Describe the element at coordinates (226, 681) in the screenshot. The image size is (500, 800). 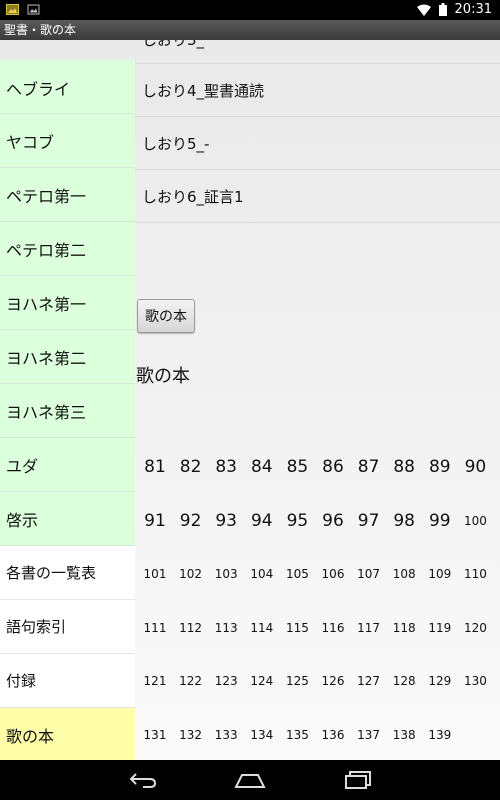
I see `song-number: 123` at that location.